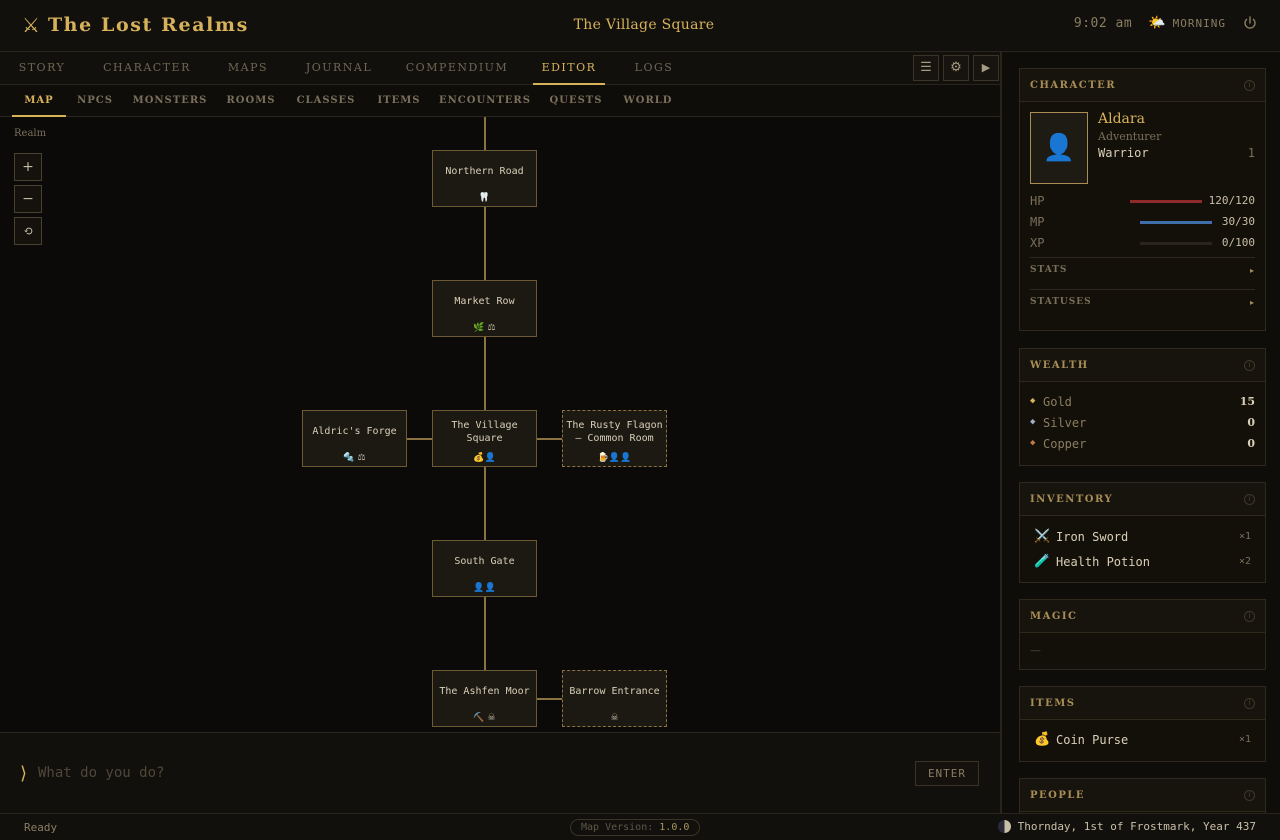  What do you see at coordinates (1049, 270) in the screenshot?
I see `stats-label: STATS` at bounding box center [1049, 270].